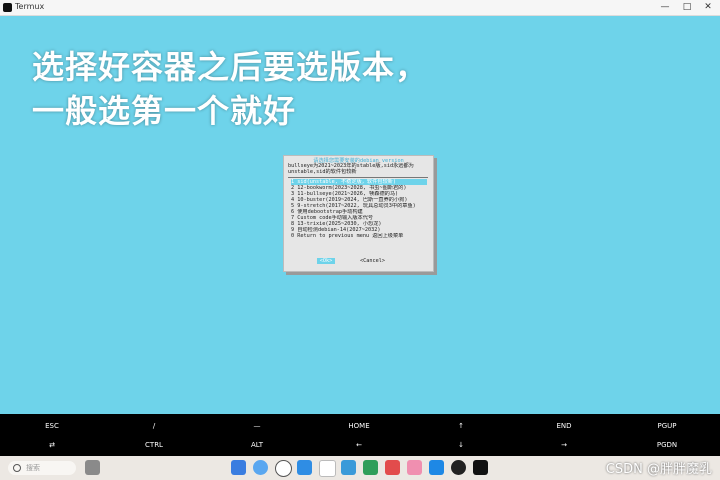 The width and height of the screenshot is (720, 480). I want to click on caption-line-2: 一般选第一个就好, so click(164, 111).